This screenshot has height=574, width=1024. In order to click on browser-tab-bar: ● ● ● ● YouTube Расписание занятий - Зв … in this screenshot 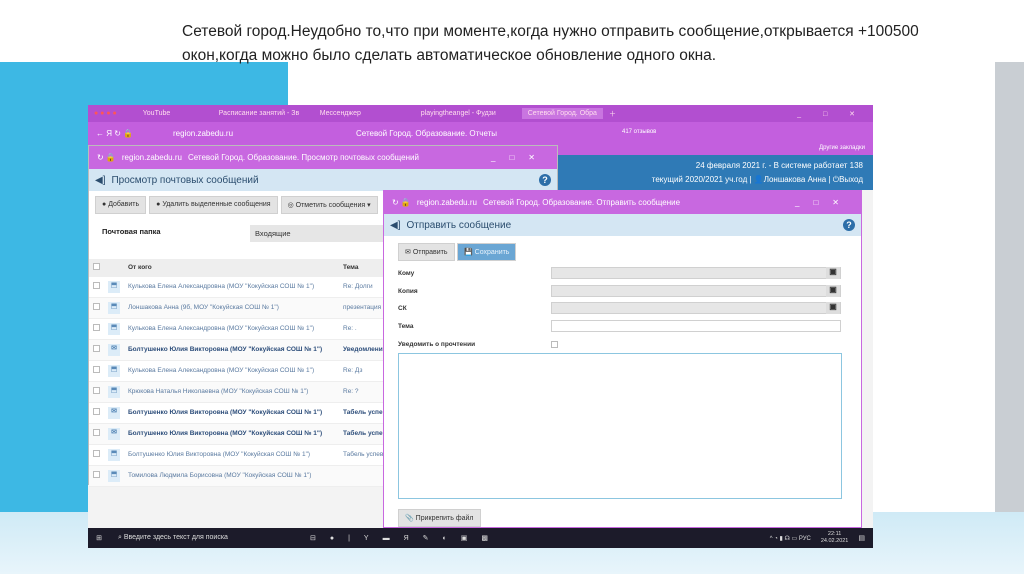, I will do `click(480, 113)`.